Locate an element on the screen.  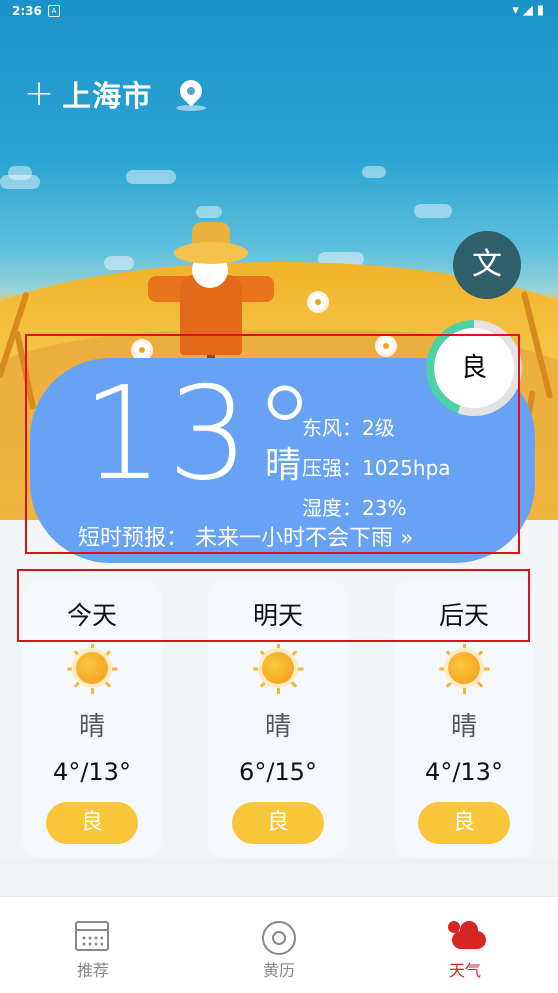
bottom-nav: 推荐 黄历 天气 is located at coordinates (279, 944).